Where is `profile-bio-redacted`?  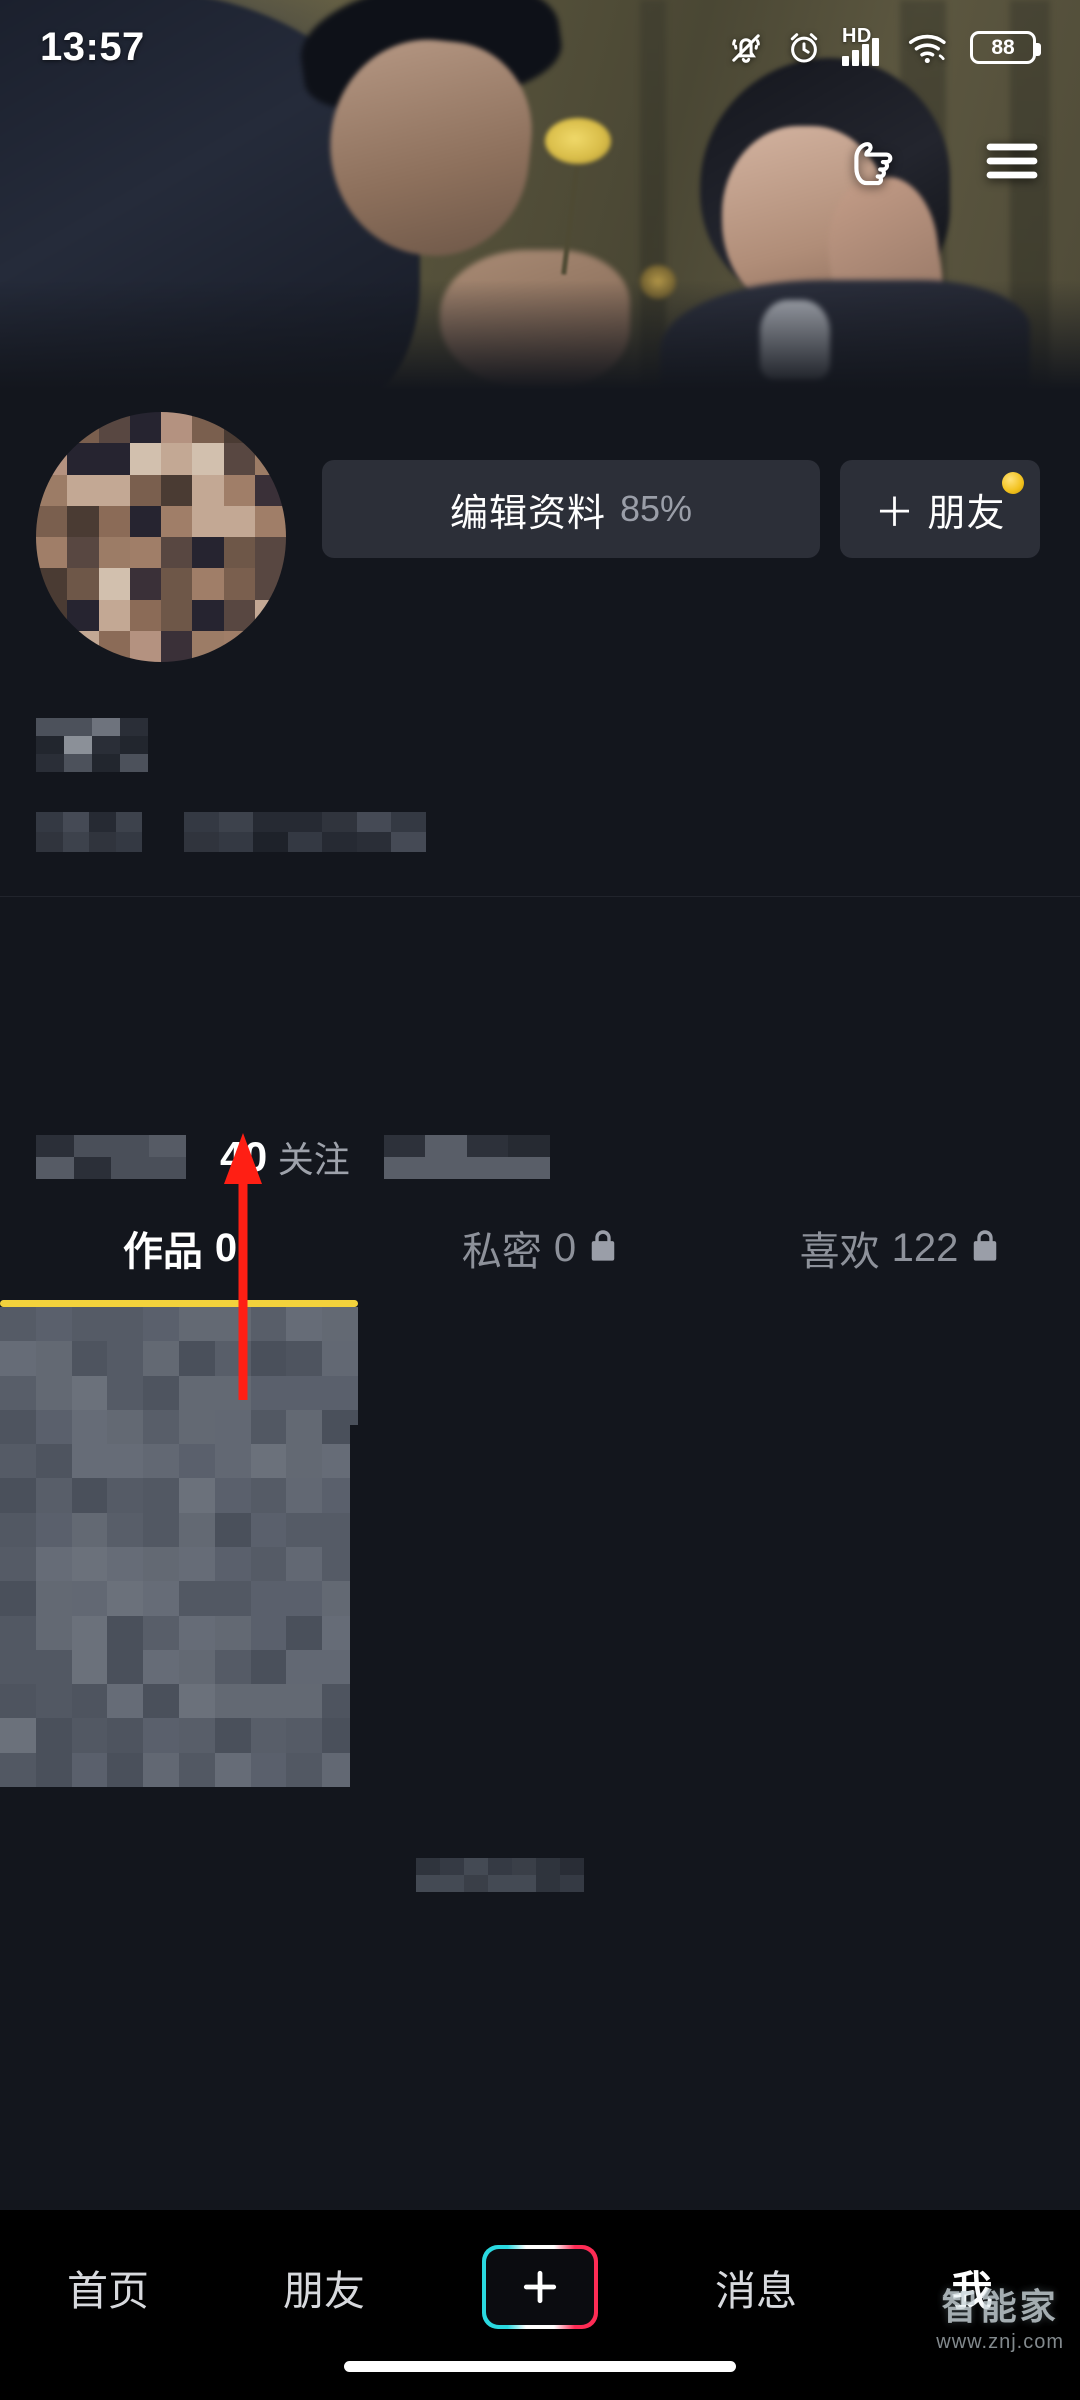
profile-bio-redacted is located at coordinates (540, 991).